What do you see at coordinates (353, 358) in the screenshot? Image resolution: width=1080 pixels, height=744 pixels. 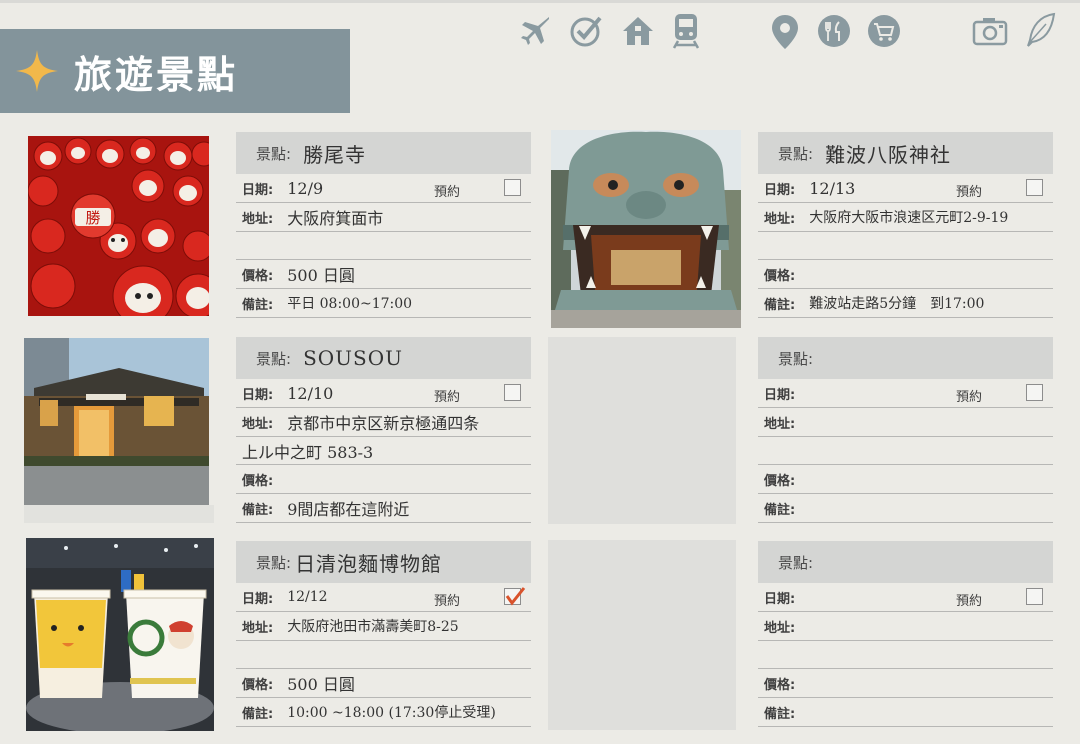 I see `name-value: SOUSOU` at bounding box center [353, 358].